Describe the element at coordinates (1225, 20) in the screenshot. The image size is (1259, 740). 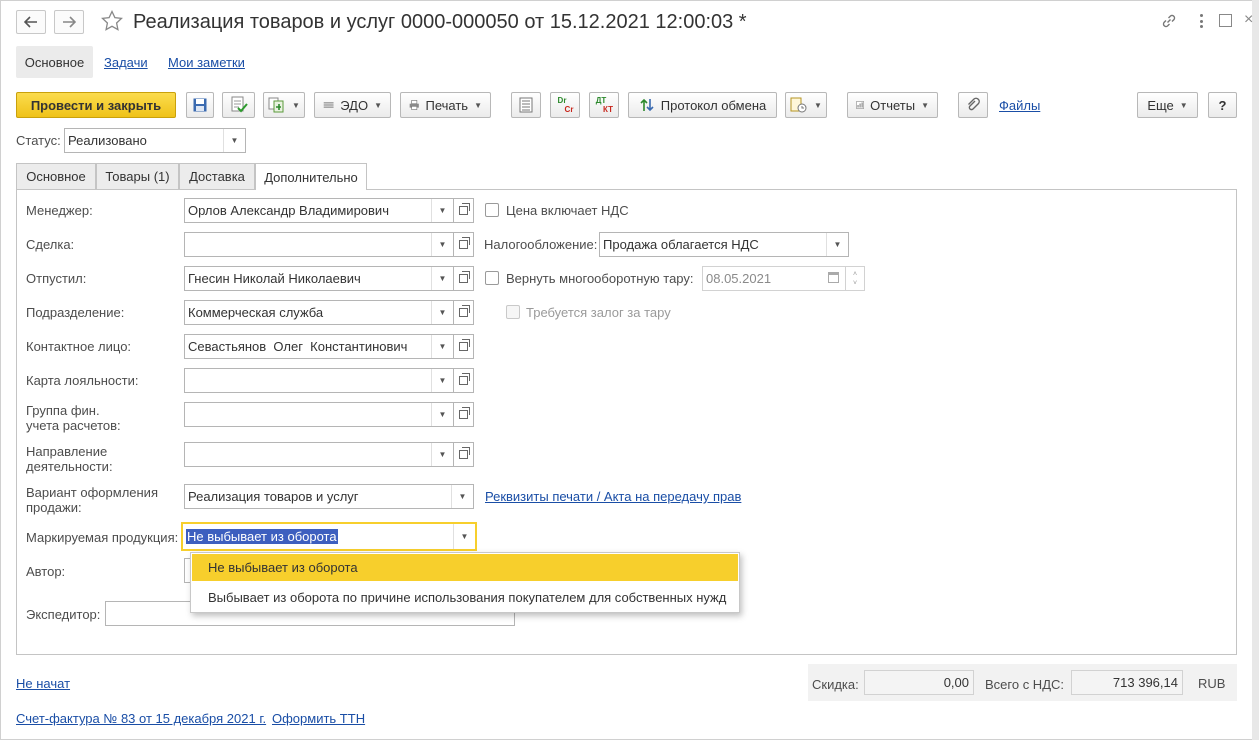
I see `maximize-icon` at that location.